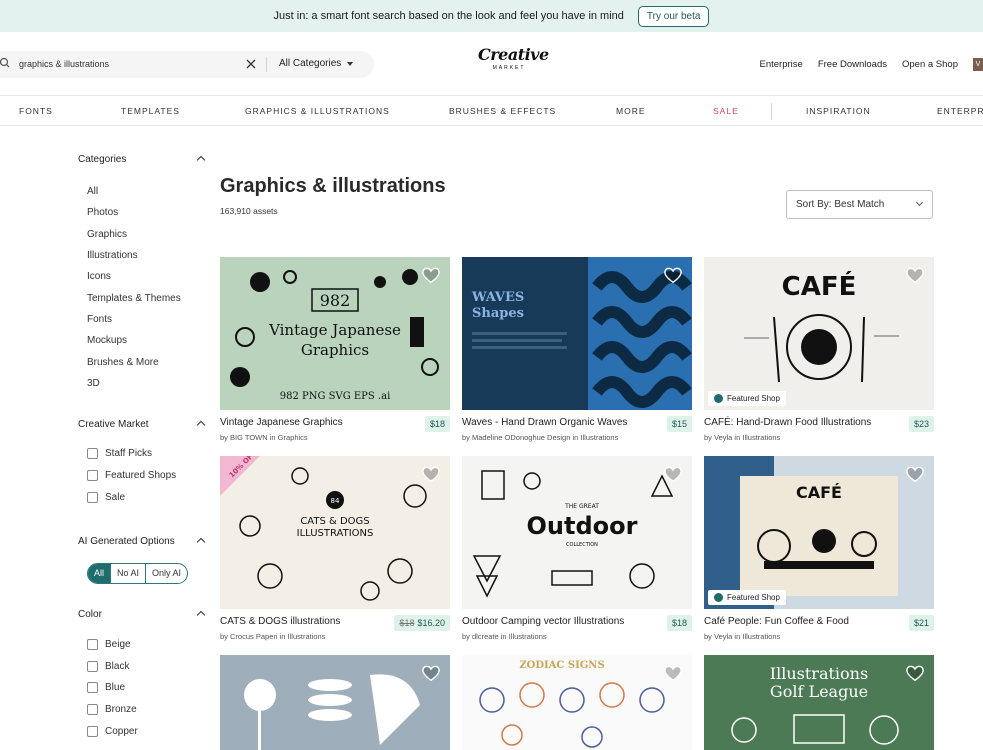  What do you see at coordinates (781, 64) in the screenshot?
I see `enterprise-link: Enterprise` at bounding box center [781, 64].